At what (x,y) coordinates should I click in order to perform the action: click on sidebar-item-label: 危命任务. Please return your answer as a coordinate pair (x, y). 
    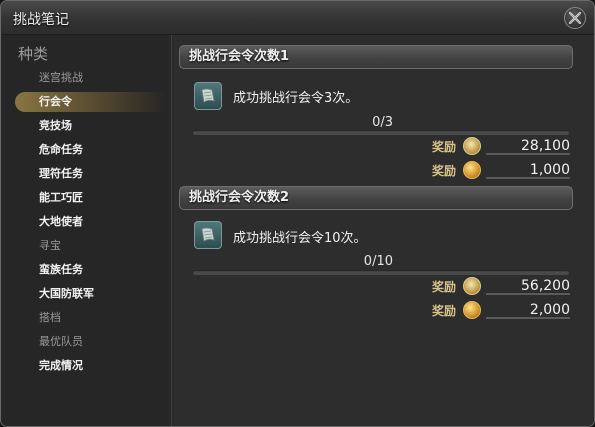
    Looking at the image, I should click on (61, 149).